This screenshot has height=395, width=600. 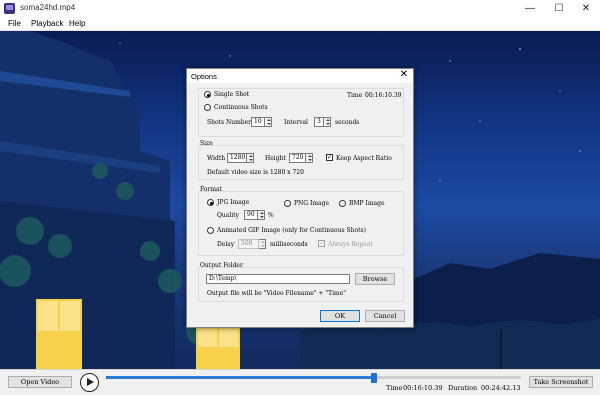 I want to click on quality-spinner, so click(x=261, y=215).